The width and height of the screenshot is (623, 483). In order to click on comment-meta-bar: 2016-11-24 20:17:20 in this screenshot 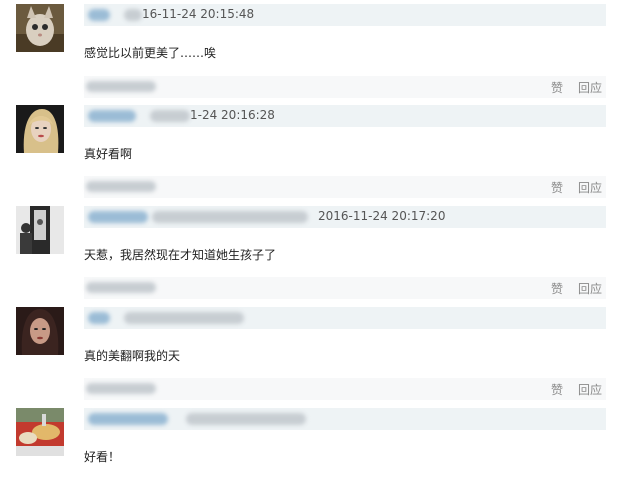, I will do `click(345, 217)`.